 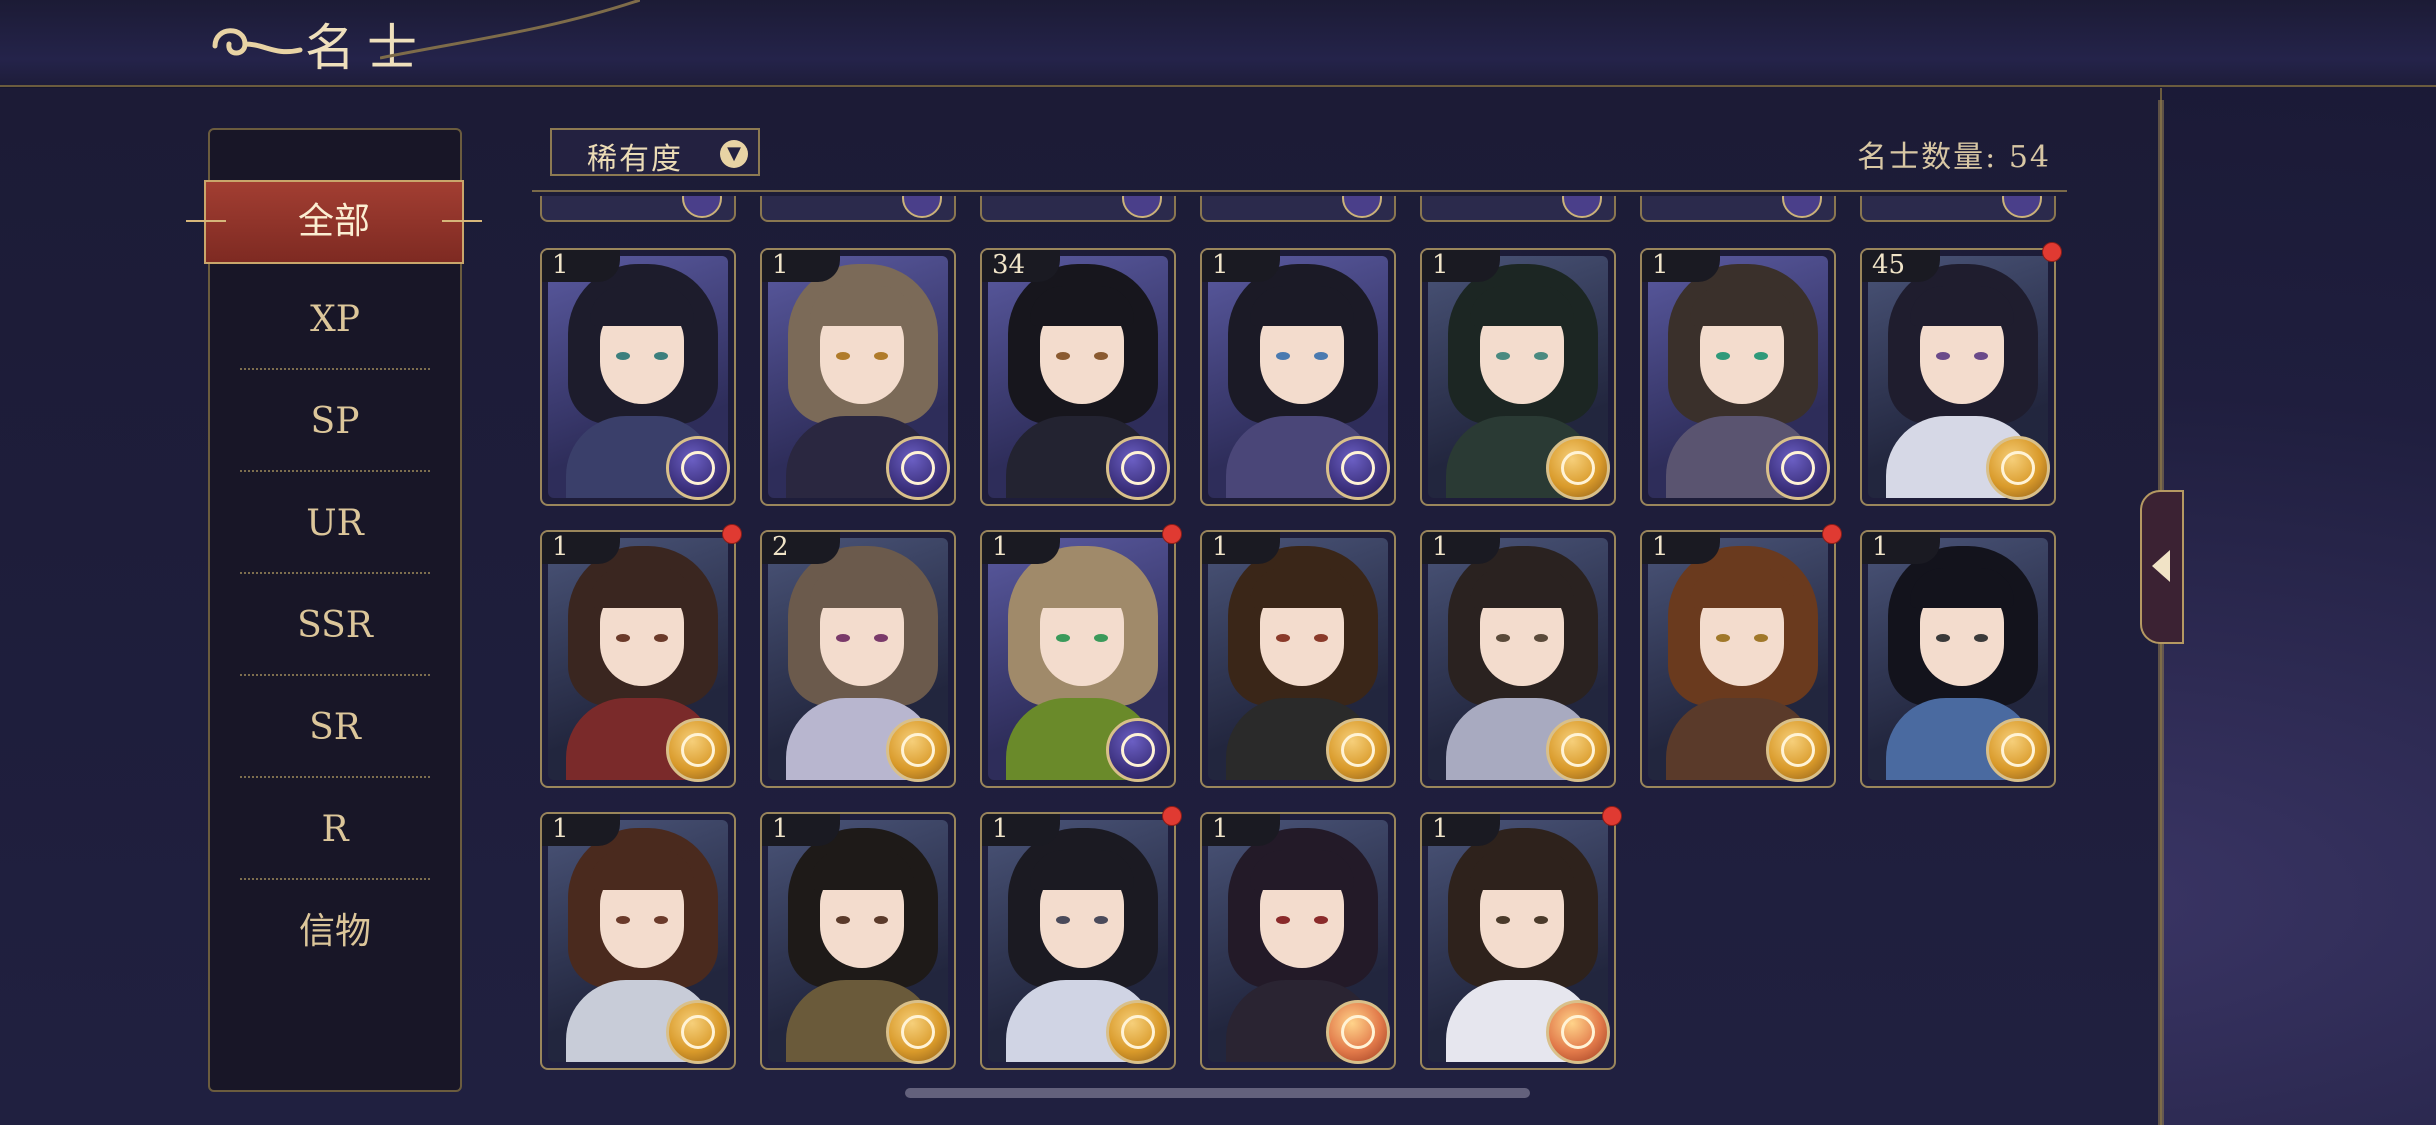 What do you see at coordinates (801, 548) in the screenshot?
I see `level-badge: 2` at bounding box center [801, 548].